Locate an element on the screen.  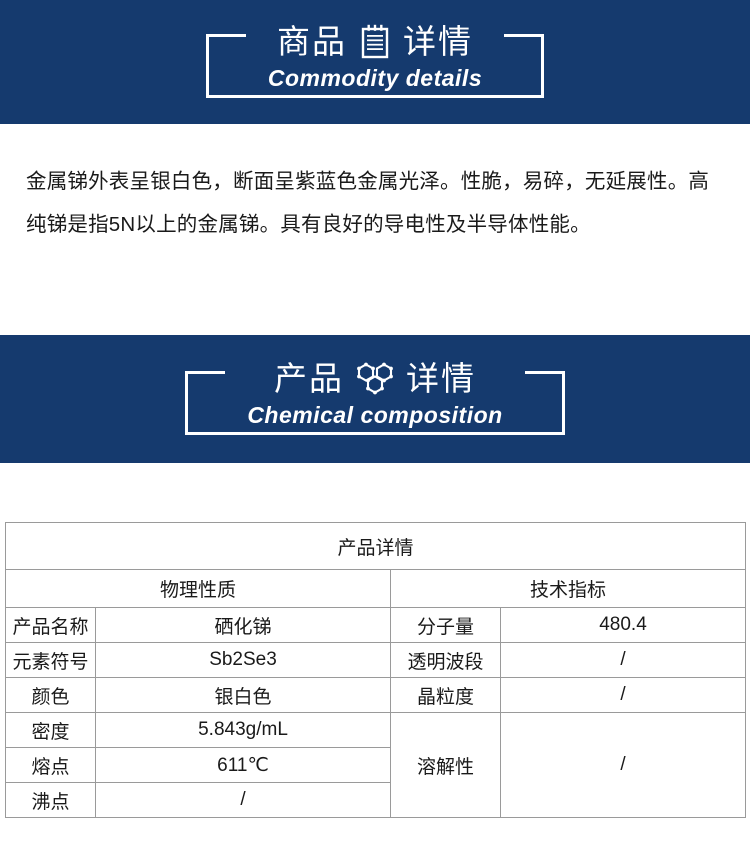
spec-label-color: 颜色 is located at coordinates (50, 695).